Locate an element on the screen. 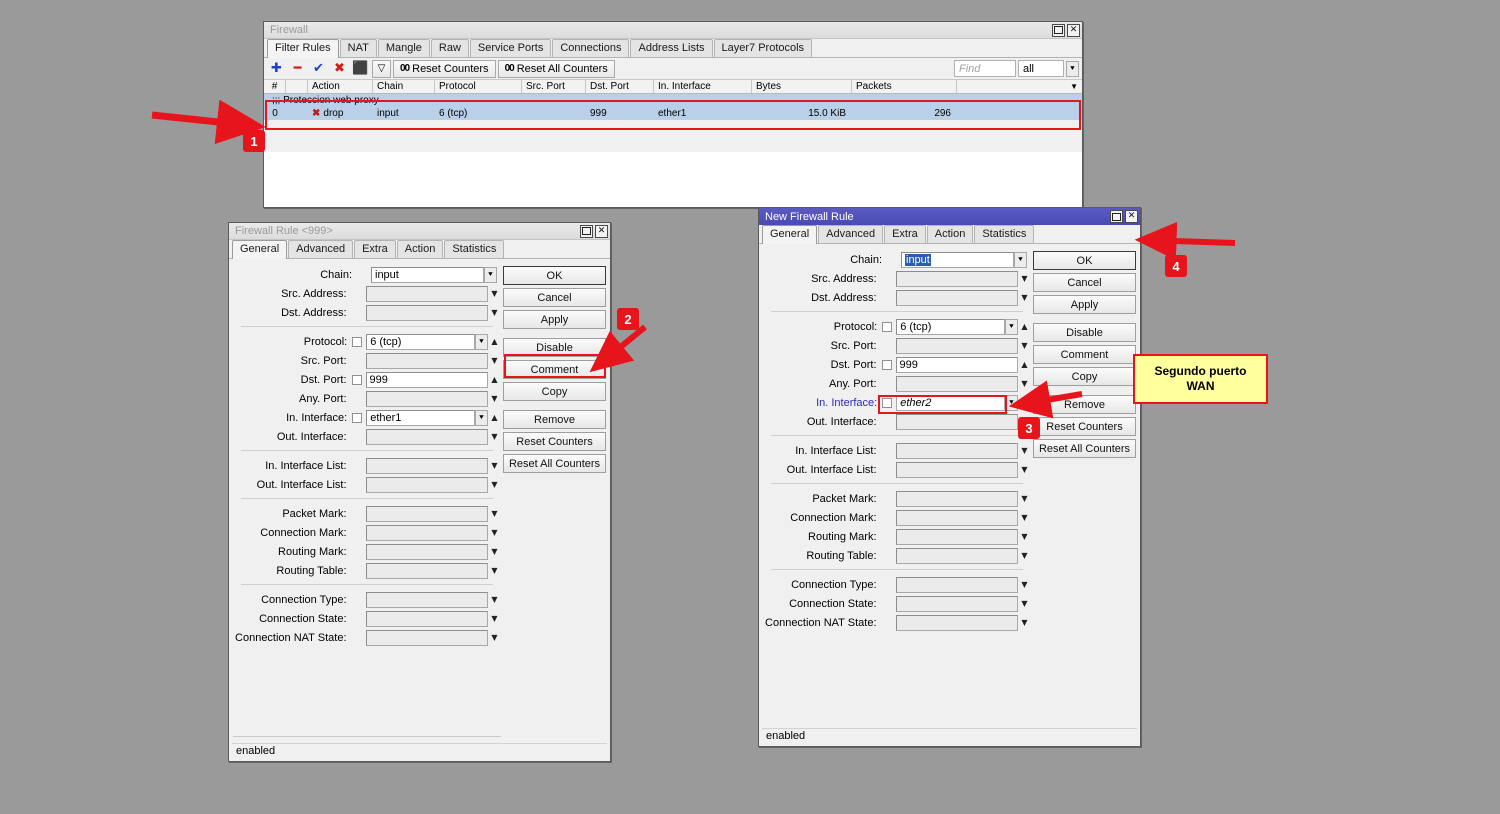 This screenshot has width=1500, height=814. new-rule-maximize-icon is located at coordinates (1116, 216).